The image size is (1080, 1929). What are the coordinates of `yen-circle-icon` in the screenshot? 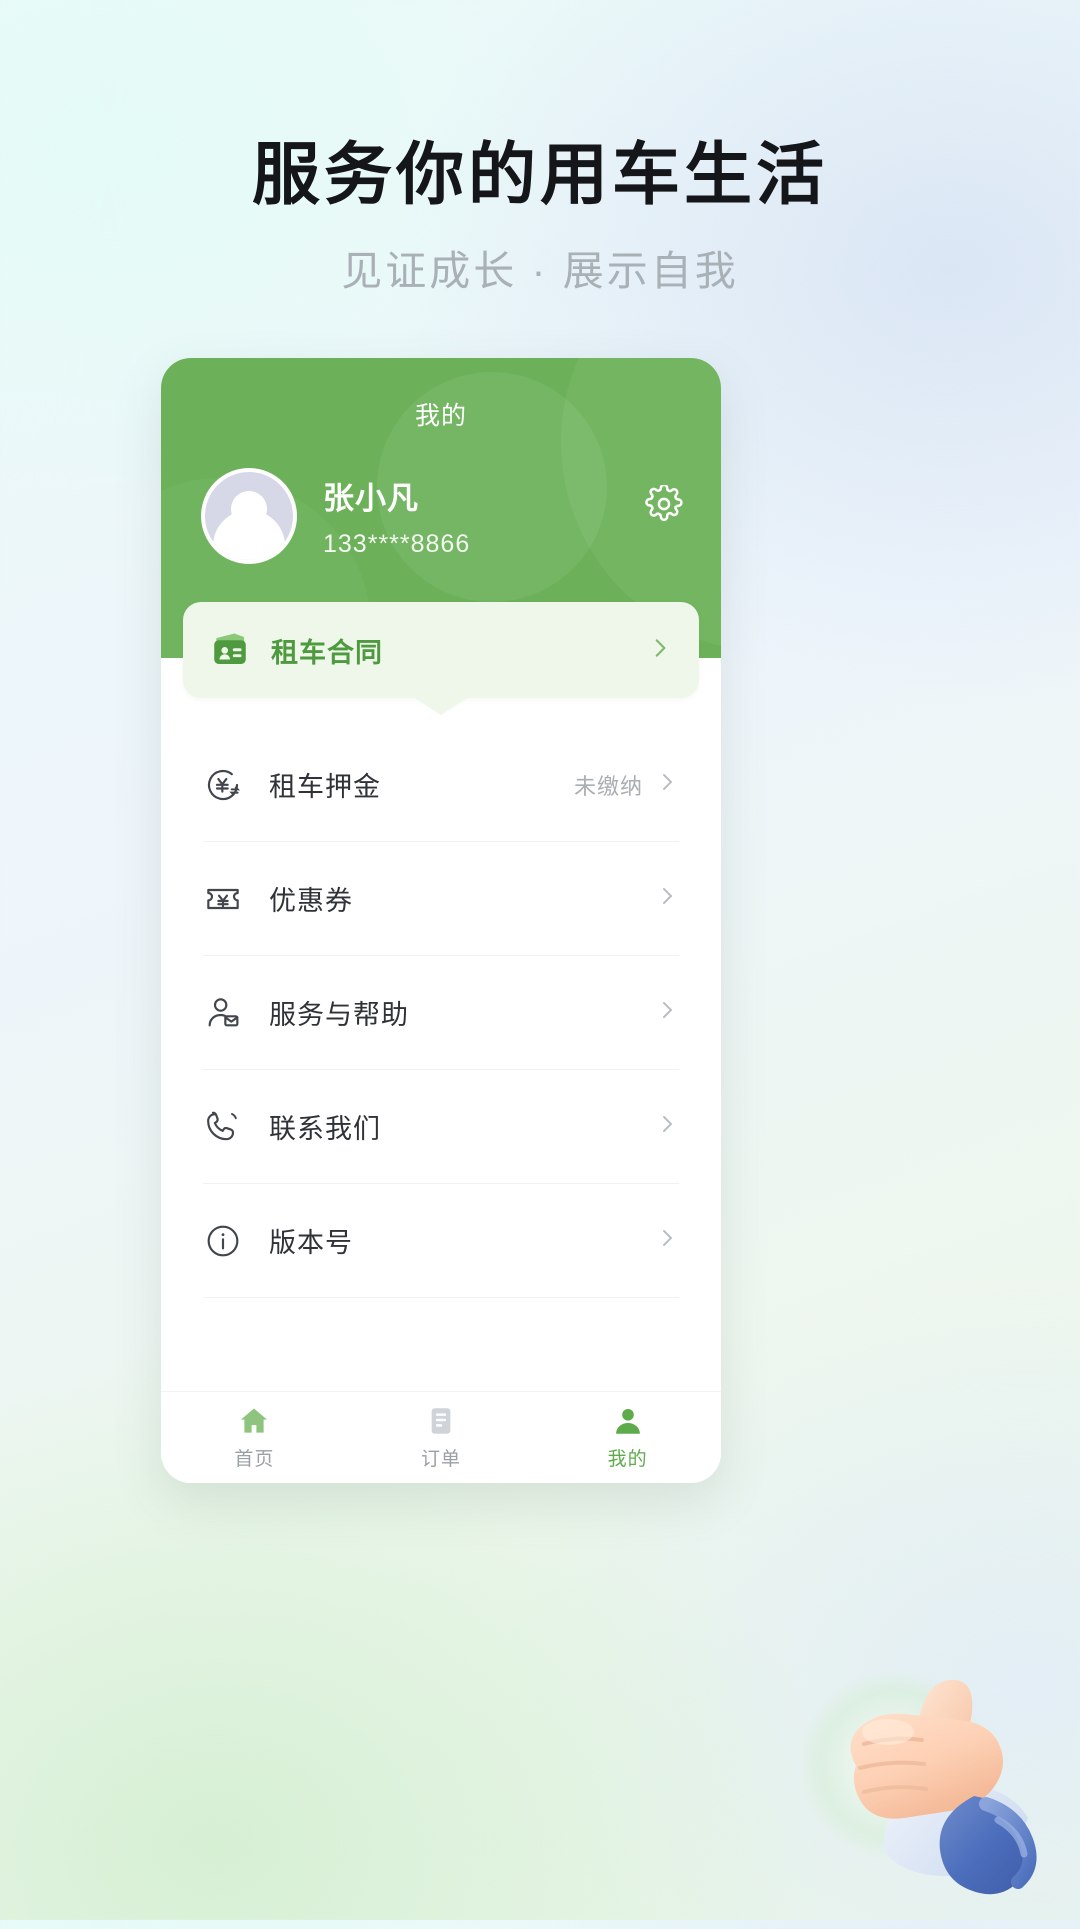 It's located at (223, 785).